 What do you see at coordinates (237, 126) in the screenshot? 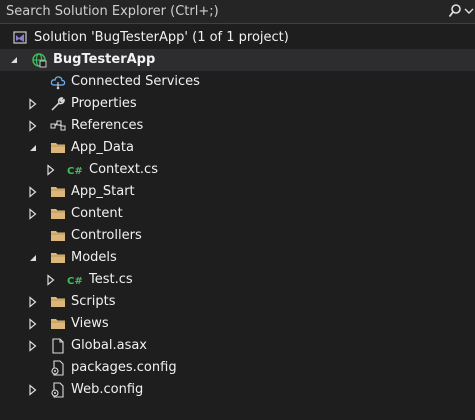
I see `tree-item-references: References` at bounding box center [237, 126].